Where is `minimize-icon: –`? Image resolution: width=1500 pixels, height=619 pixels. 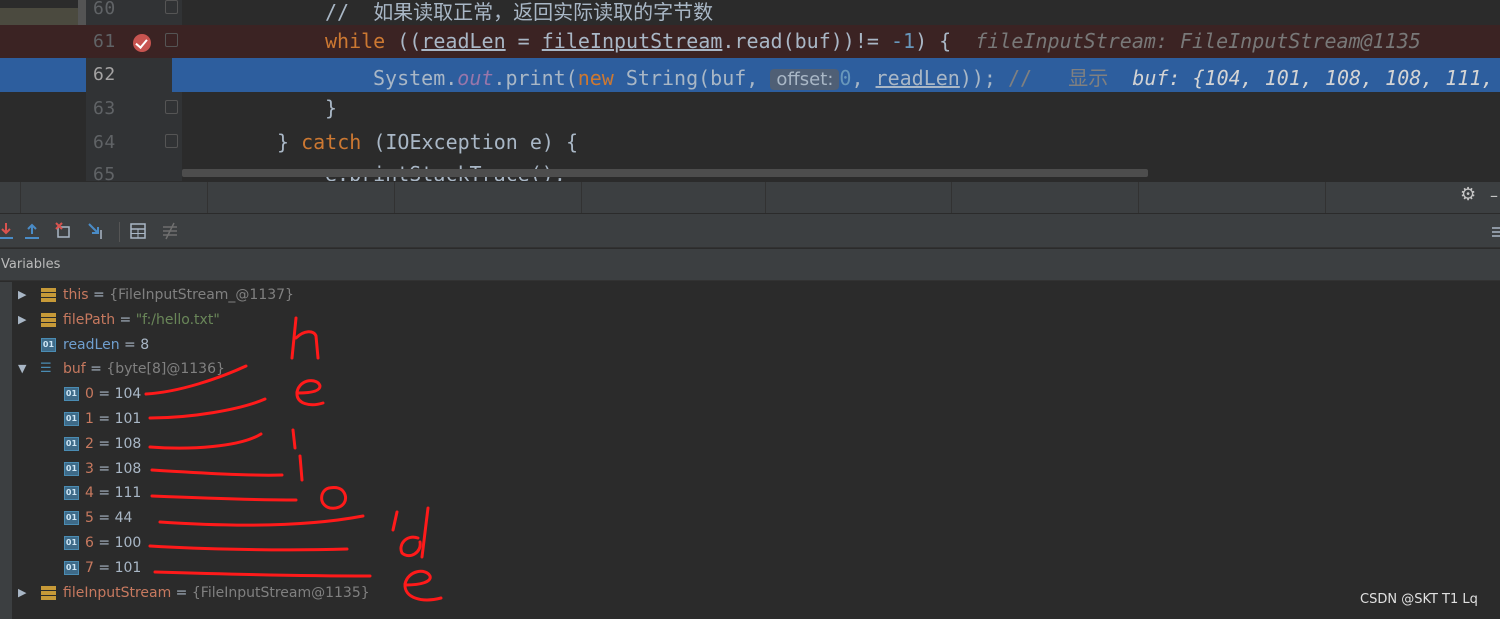
minimize-icon: – is located at coordinates (1494, 195).